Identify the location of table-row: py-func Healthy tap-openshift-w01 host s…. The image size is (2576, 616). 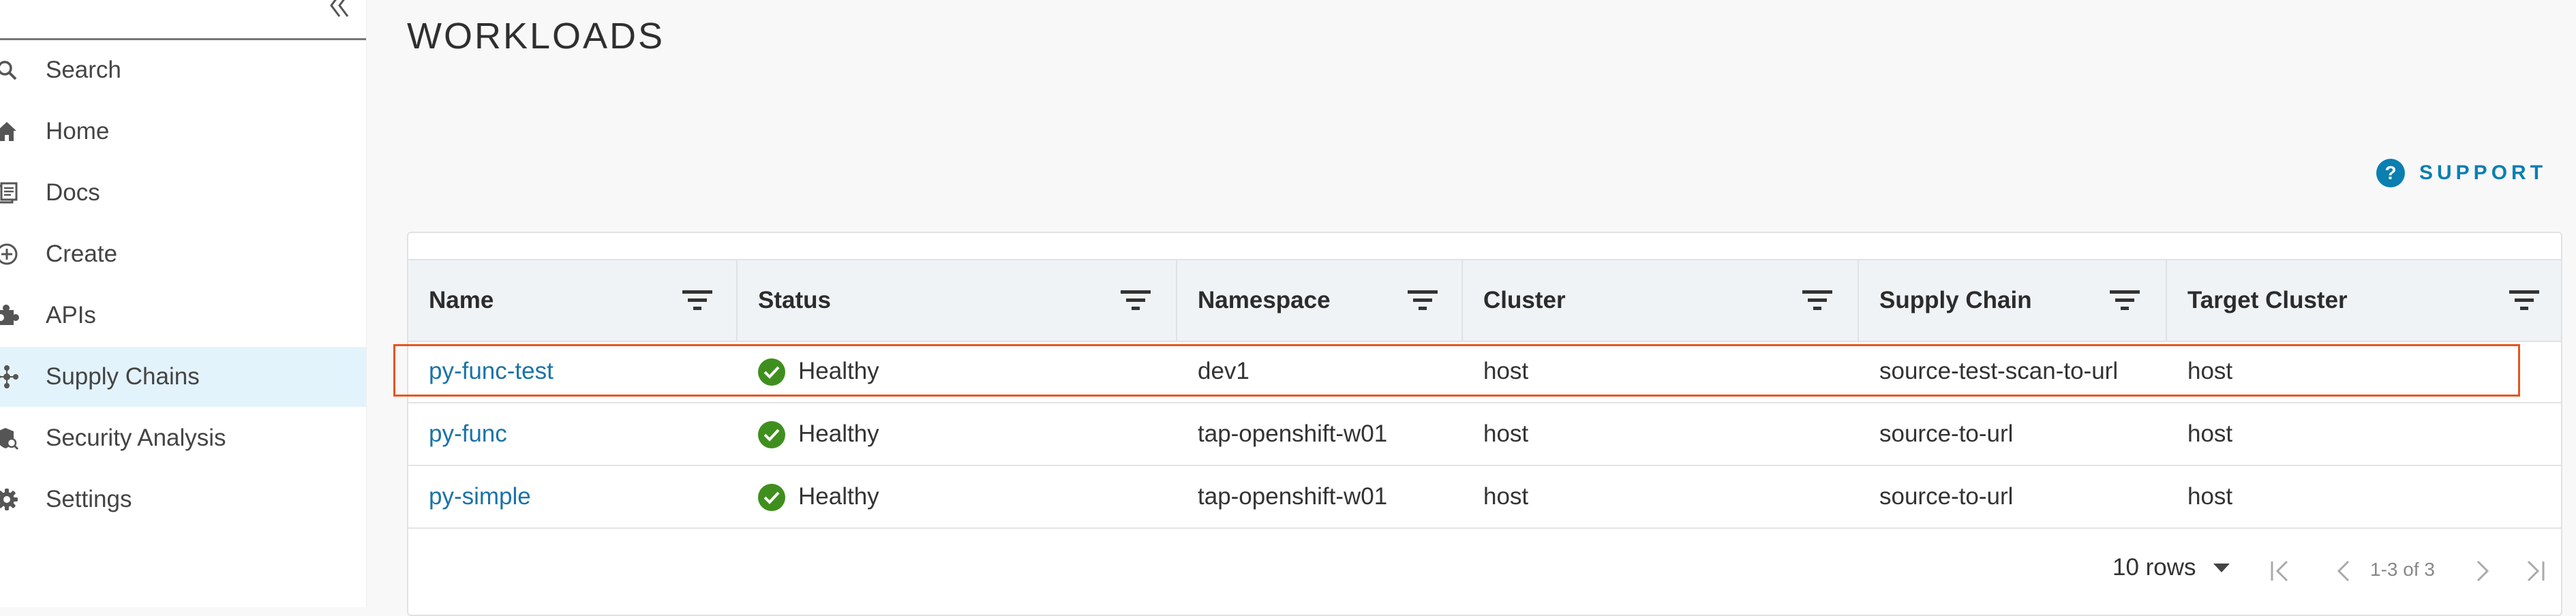
(1484, 434).